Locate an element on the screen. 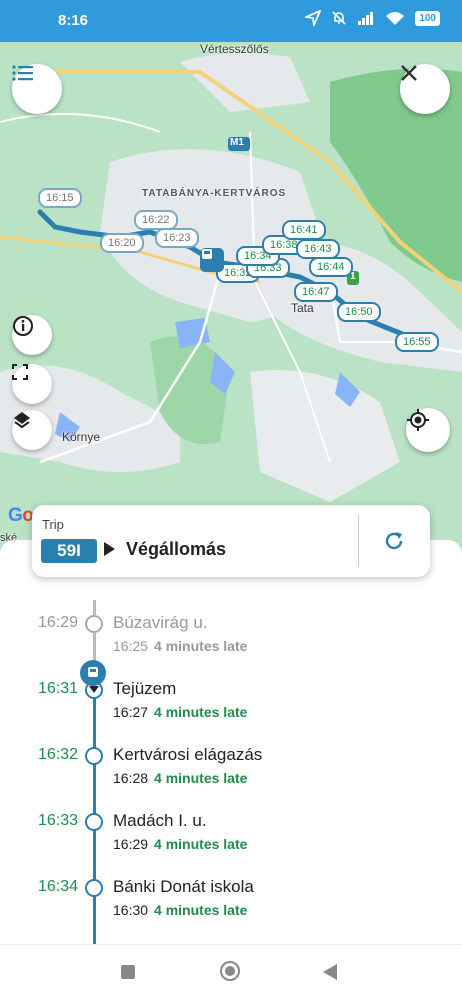  stop-actual-line: 16:27 4 minutes late is located at coordinates (180, 712).